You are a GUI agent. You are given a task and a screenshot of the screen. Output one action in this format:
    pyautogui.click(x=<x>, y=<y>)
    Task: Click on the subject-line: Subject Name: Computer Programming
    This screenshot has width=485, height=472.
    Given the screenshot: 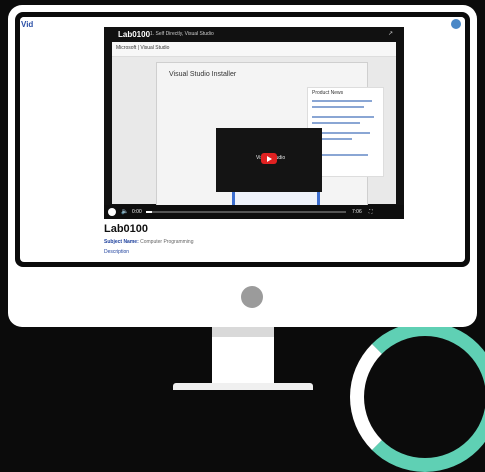 What is the action you would take?
    pyautogui.click(x=148, y=242)
    